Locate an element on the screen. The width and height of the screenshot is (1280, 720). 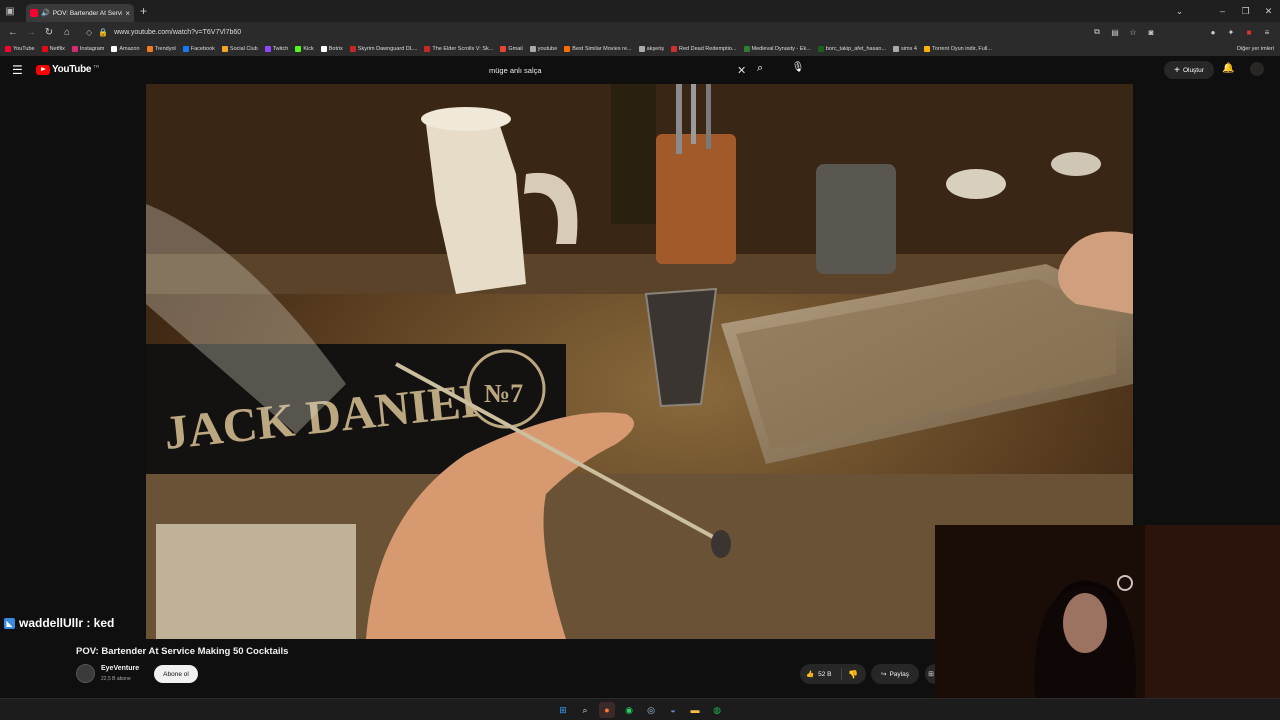
search-box: müge anlı salça ✕ ⌕ is located at coordinates (623, 70).